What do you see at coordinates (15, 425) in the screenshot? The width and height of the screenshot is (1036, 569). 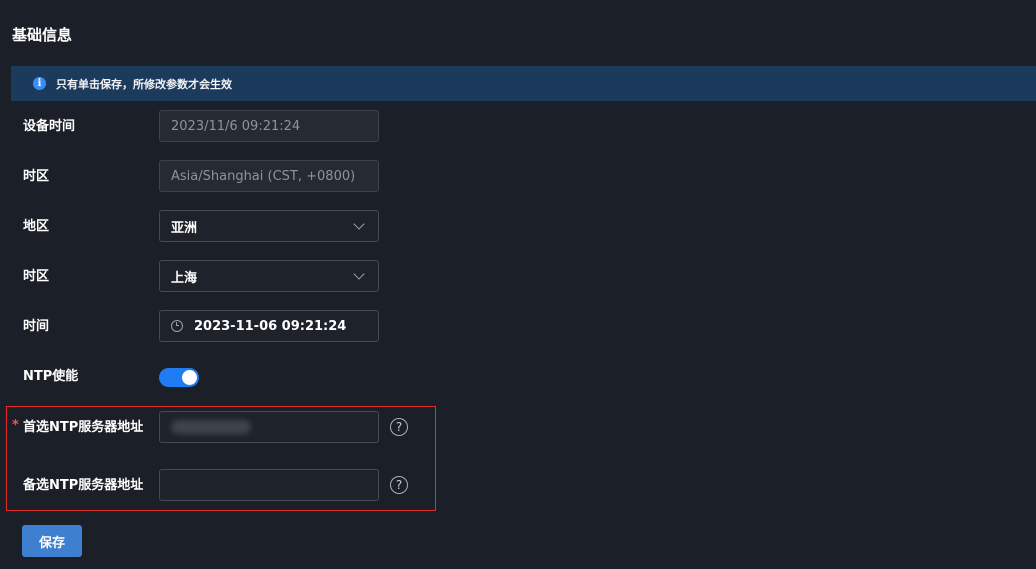 I see `required-mark: *` at bounding box center [15, 425].